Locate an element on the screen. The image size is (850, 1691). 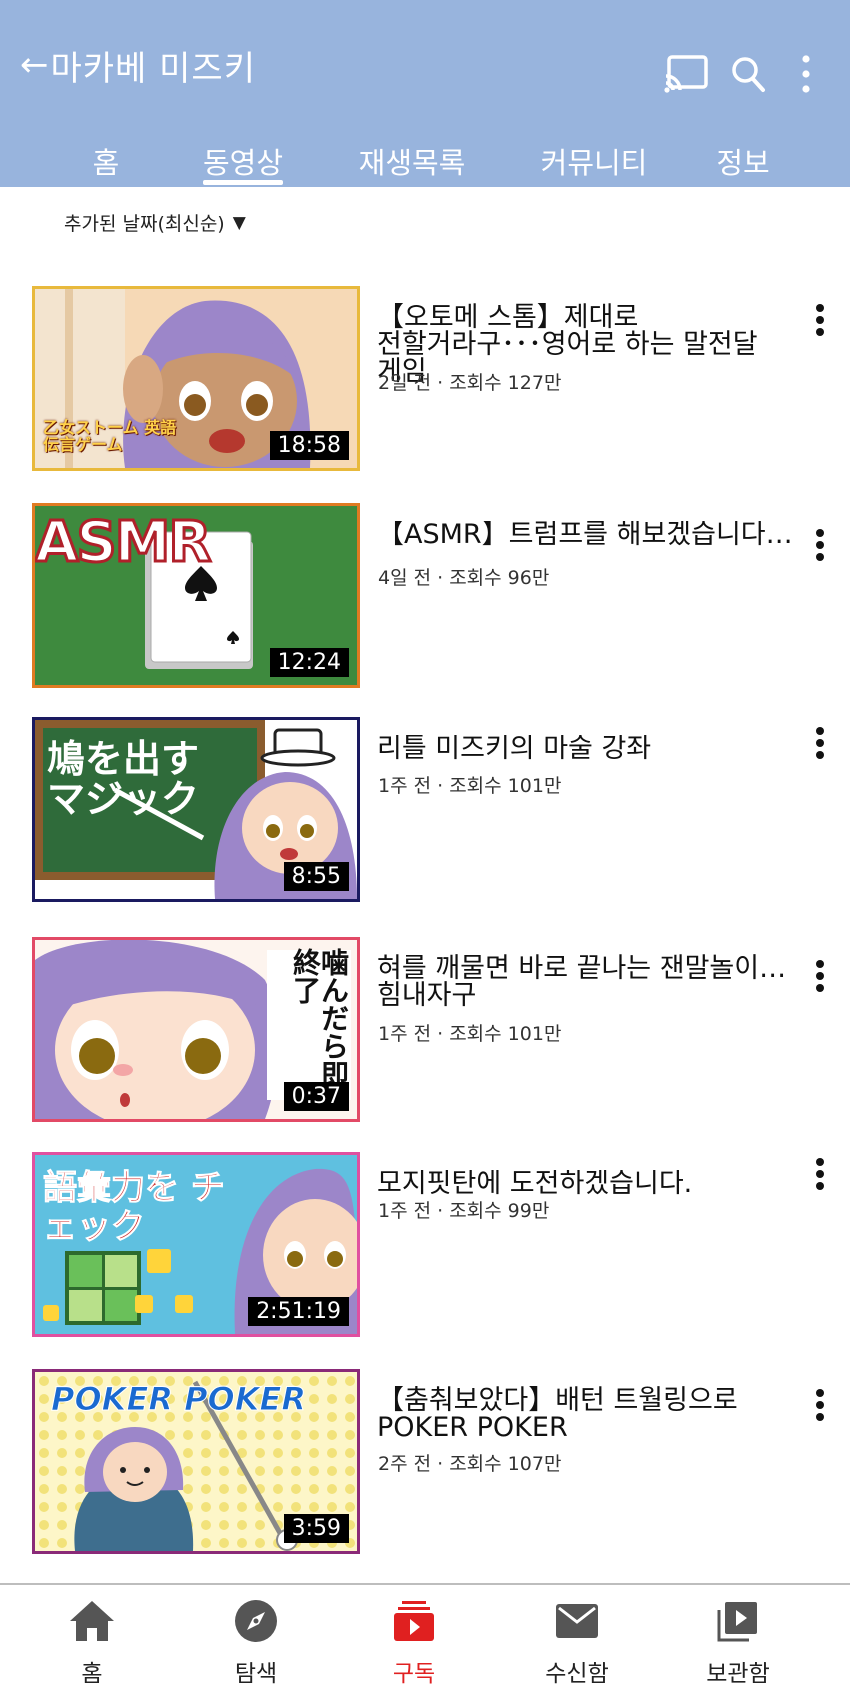
video-title: 혀를 깨물면 바로 끝나는 잰말놀이…힘내자구 is located at coordinates (593, 982).